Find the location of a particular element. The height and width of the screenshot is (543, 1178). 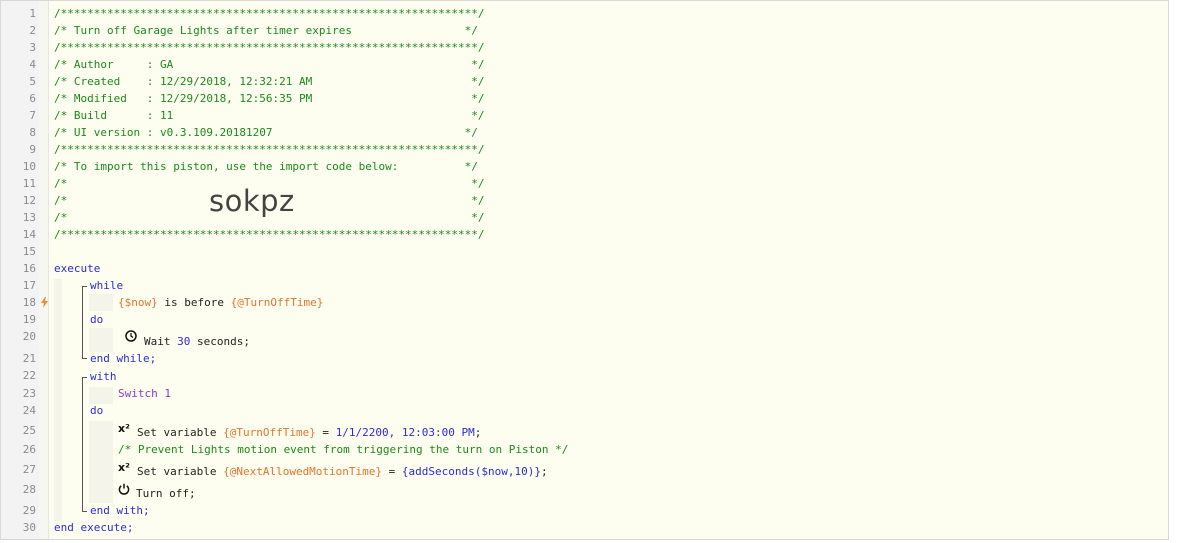

with-bracket-top is located at coordinates (84, 377).